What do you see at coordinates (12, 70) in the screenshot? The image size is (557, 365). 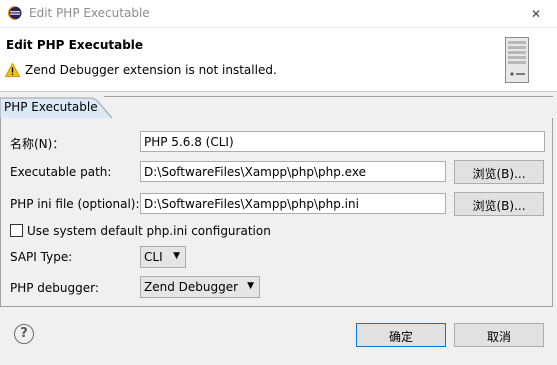 I see `warning-icon` at bounding box center [12, 70].